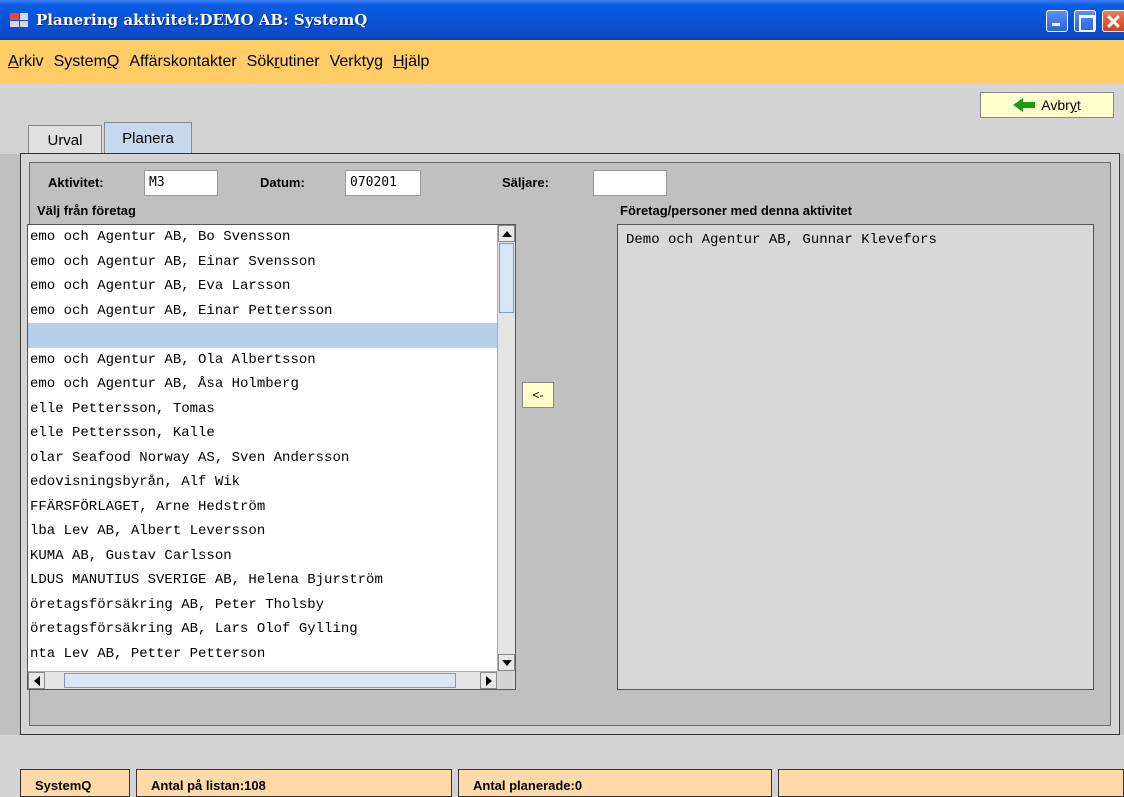 The image size is (1124, 797). I want to click on list-item: emo och Agentur AB, Eva Larsson, so click(262, 286).